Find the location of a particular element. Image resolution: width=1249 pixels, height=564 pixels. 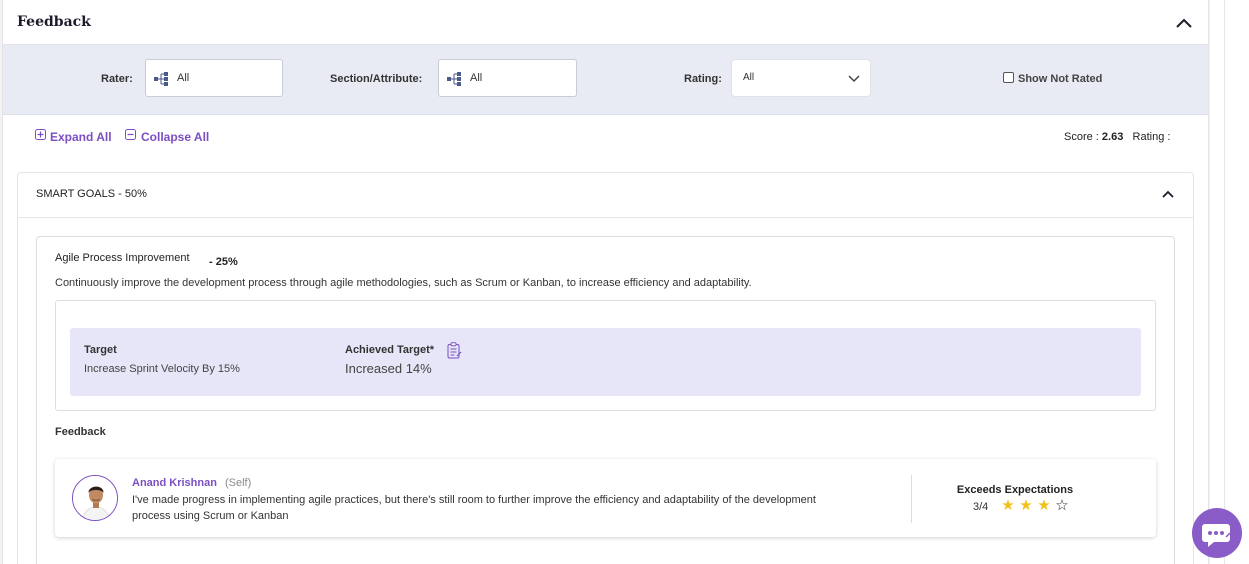

section-attribute-label: Section/Attribute: is located at coordinates (376, 79).